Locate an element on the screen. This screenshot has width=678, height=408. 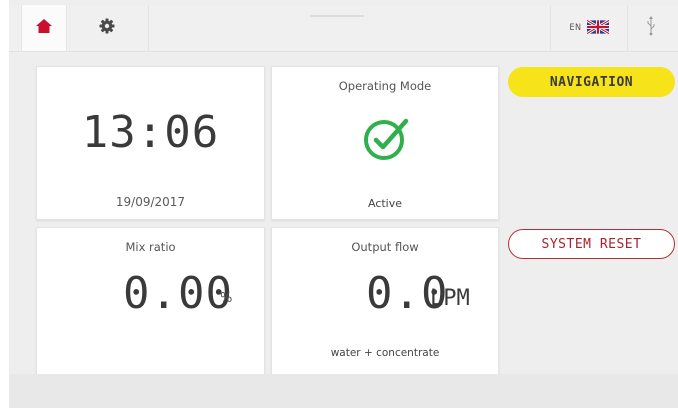
output-flow-subtitle: water + concentrate is located at coordinates (385, 353).